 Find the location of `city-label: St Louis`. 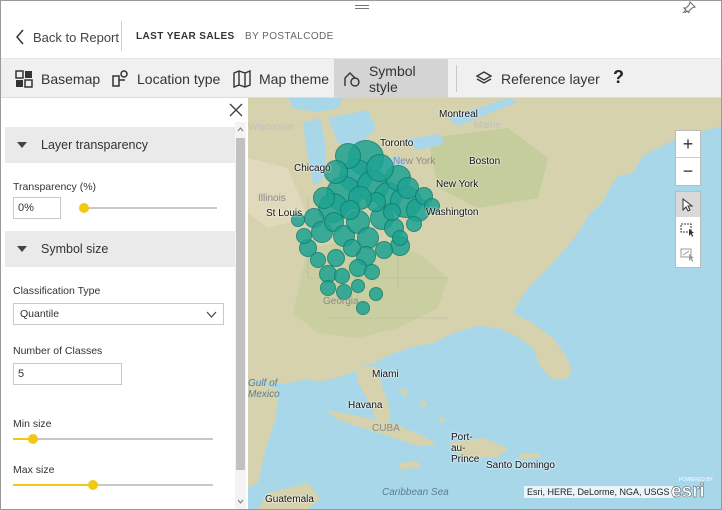

city-label: St Louis is located at coordinates (284, 213).